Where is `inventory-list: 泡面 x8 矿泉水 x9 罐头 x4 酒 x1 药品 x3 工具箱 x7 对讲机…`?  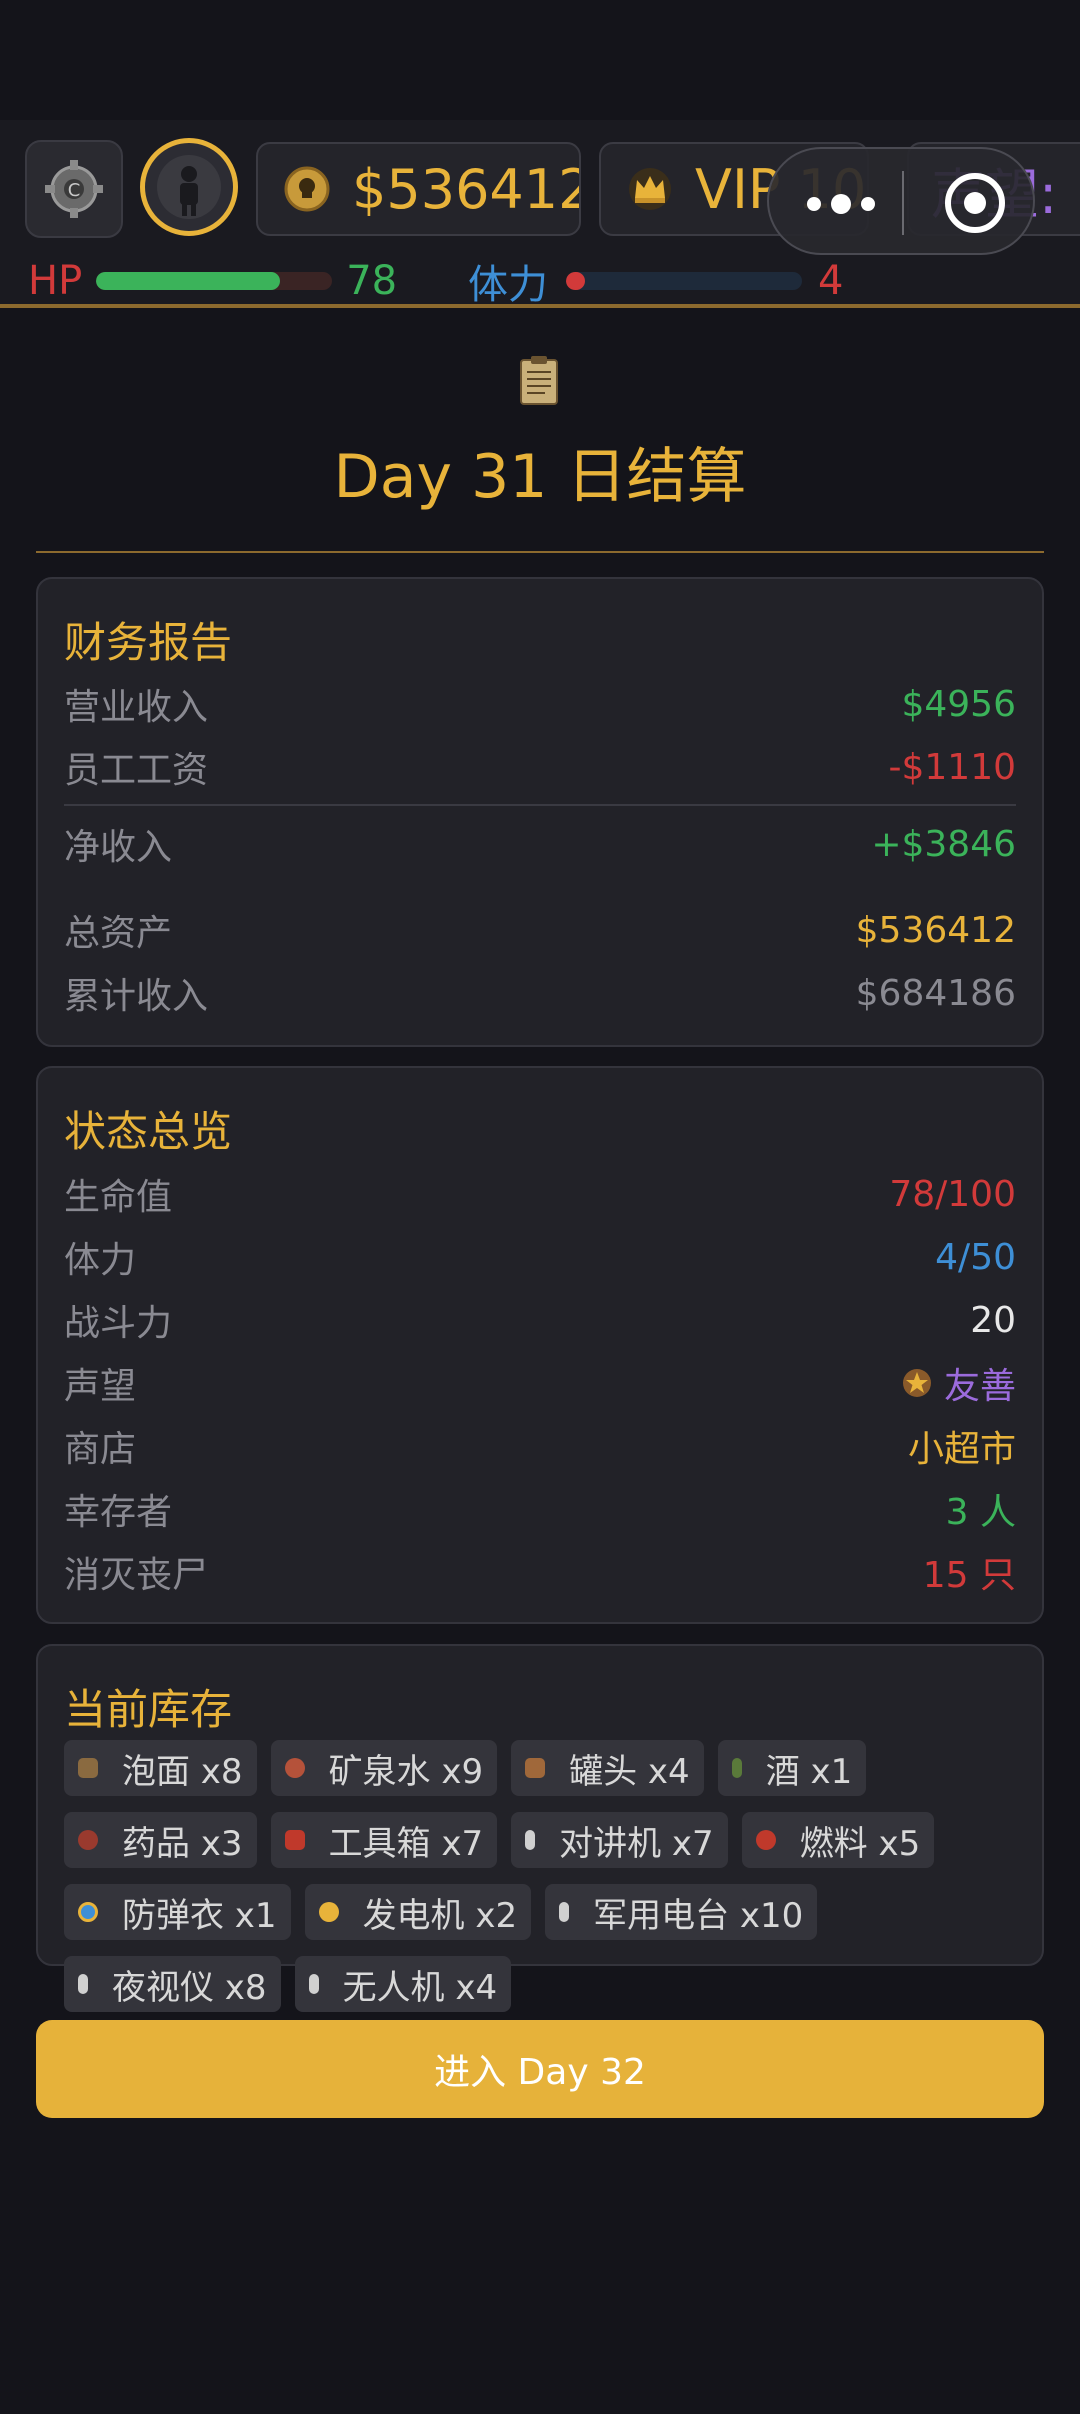 inventory-list: 泡面 x8 矿泉水 x9 罐头 x4 酒 x1 药品 x3 工具箱 x7 对讲机… is located at coordinates (544, 1876).